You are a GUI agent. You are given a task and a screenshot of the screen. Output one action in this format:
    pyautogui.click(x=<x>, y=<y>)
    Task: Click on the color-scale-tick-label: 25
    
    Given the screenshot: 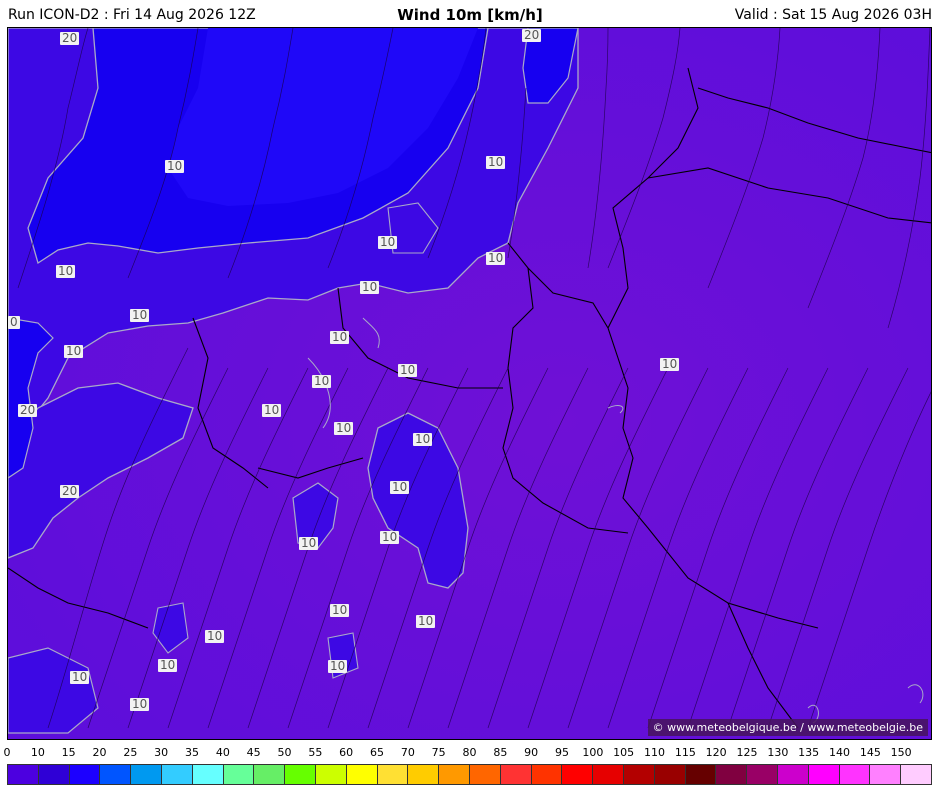 What is the action you would take?
    pyautogui.click(x=130, y=752)
    